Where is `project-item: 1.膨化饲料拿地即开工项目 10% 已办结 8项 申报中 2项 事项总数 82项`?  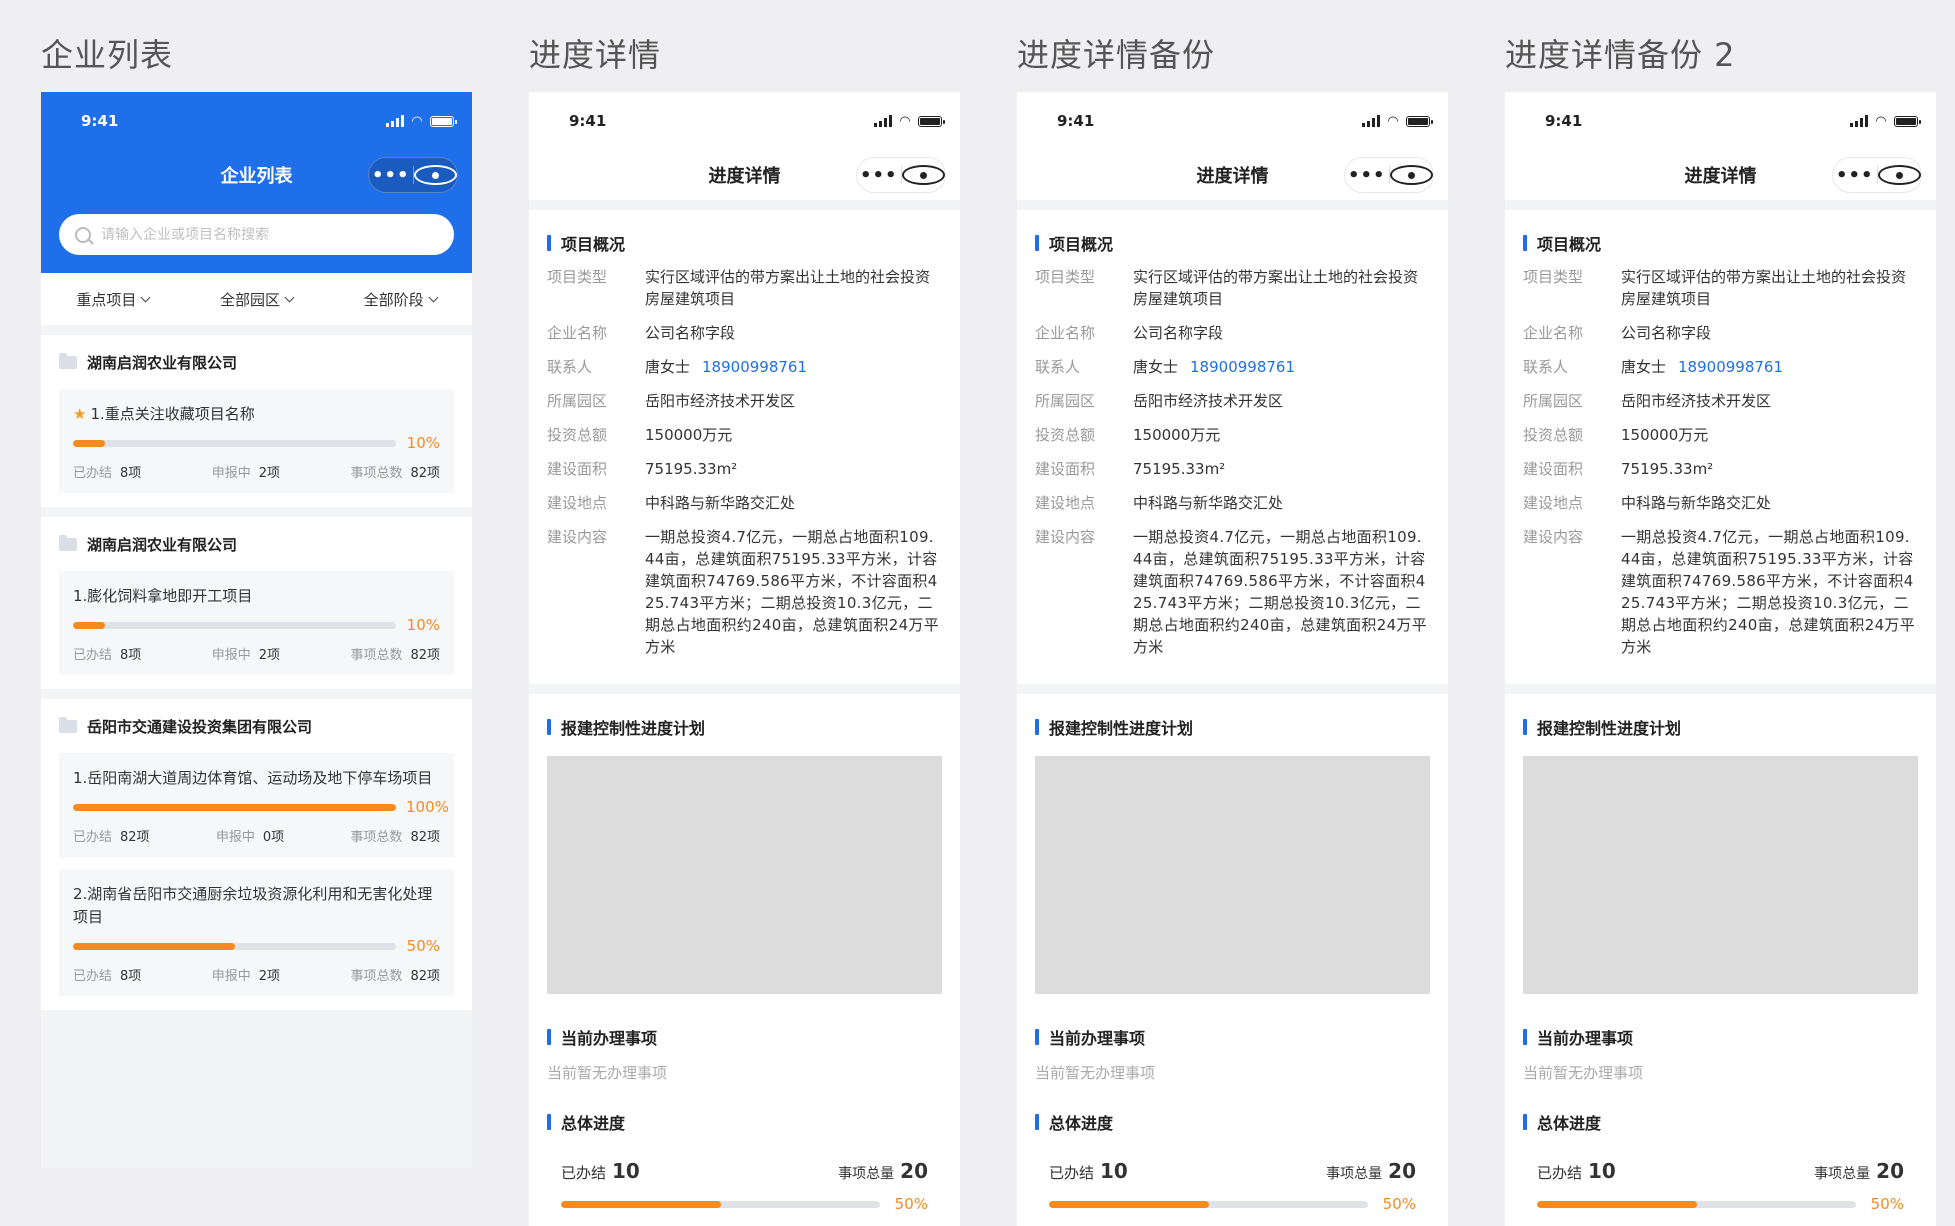 project-item: 1.膨化饲料拿地即开工项目 10% 已办结 8项 申报中 2项 事项总数 82项 is located at coordinates (256, 623).